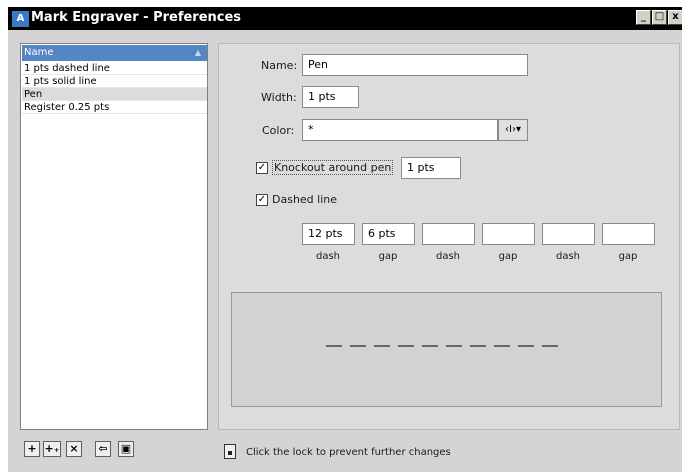 The height and width of the screenshot is (472, 682). Describe the element at coordinates (643, 17) in the screenshot. I see `minimize-button: _` at that location.